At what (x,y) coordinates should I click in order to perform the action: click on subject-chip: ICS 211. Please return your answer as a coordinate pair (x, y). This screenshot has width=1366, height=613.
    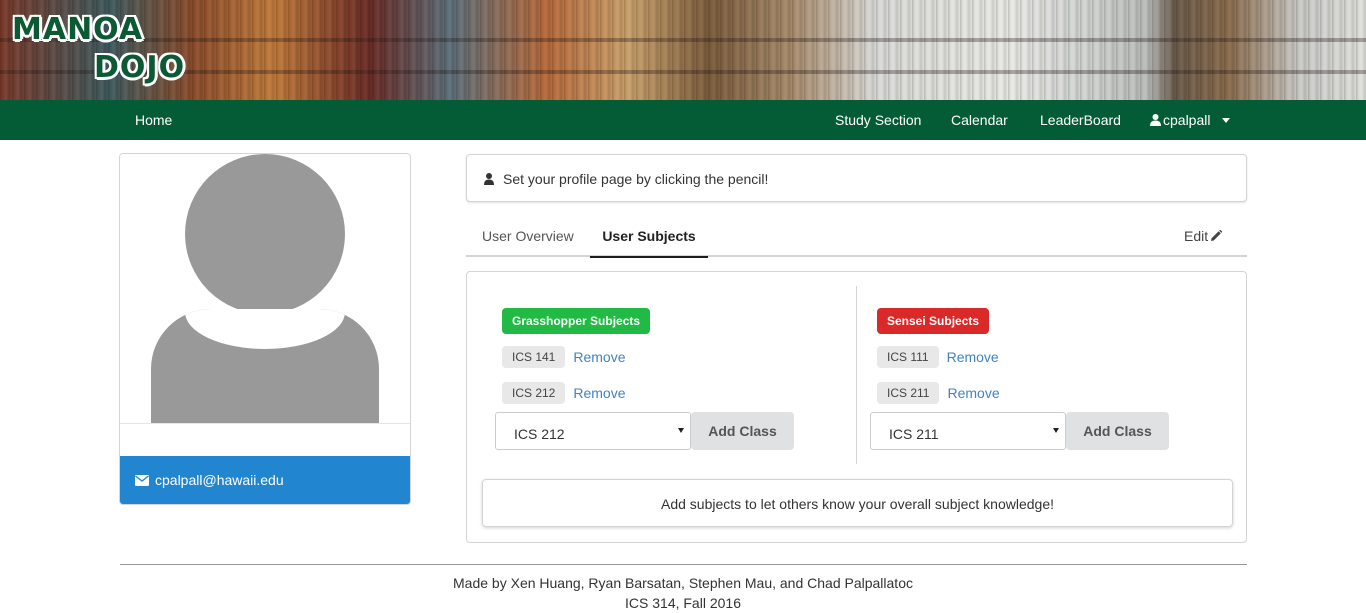
    Looking at the image, I should click on (908, 393).